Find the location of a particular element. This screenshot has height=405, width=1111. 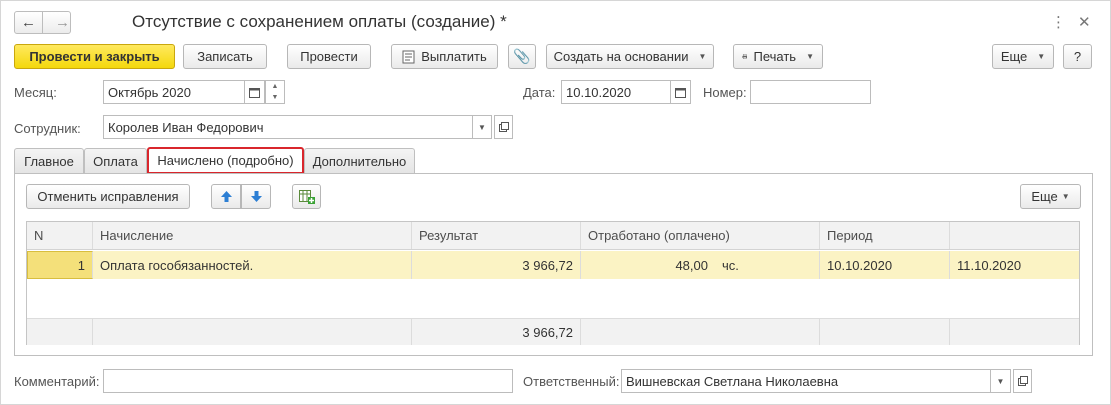

header-period-end is located at coordinates (1014, 235).